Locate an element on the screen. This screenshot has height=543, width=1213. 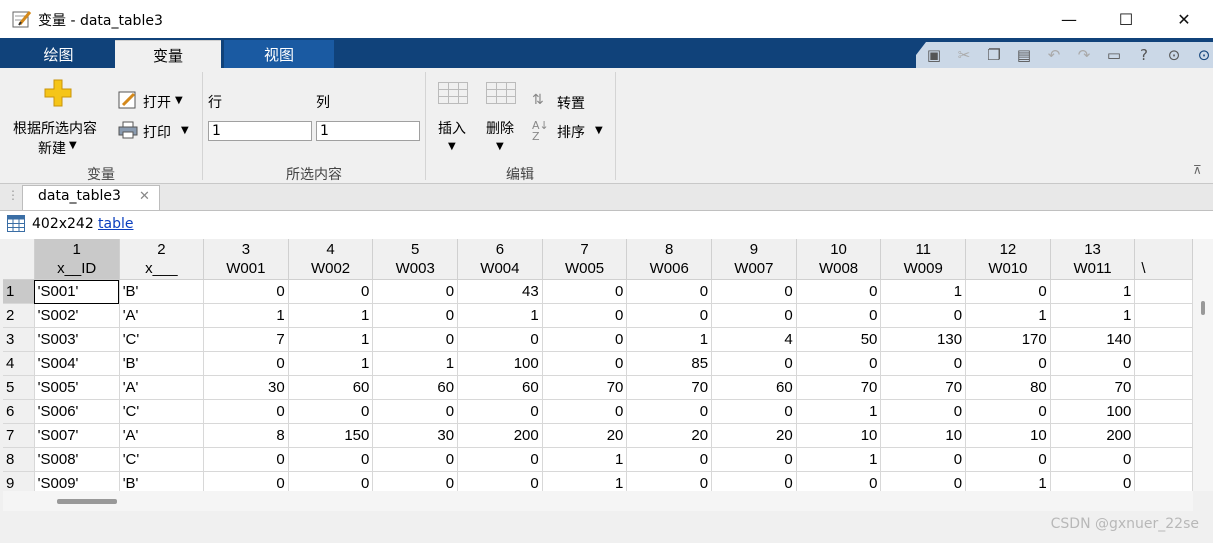
print-dropdown-icon: ▼ is located at coordinates (185, 130).